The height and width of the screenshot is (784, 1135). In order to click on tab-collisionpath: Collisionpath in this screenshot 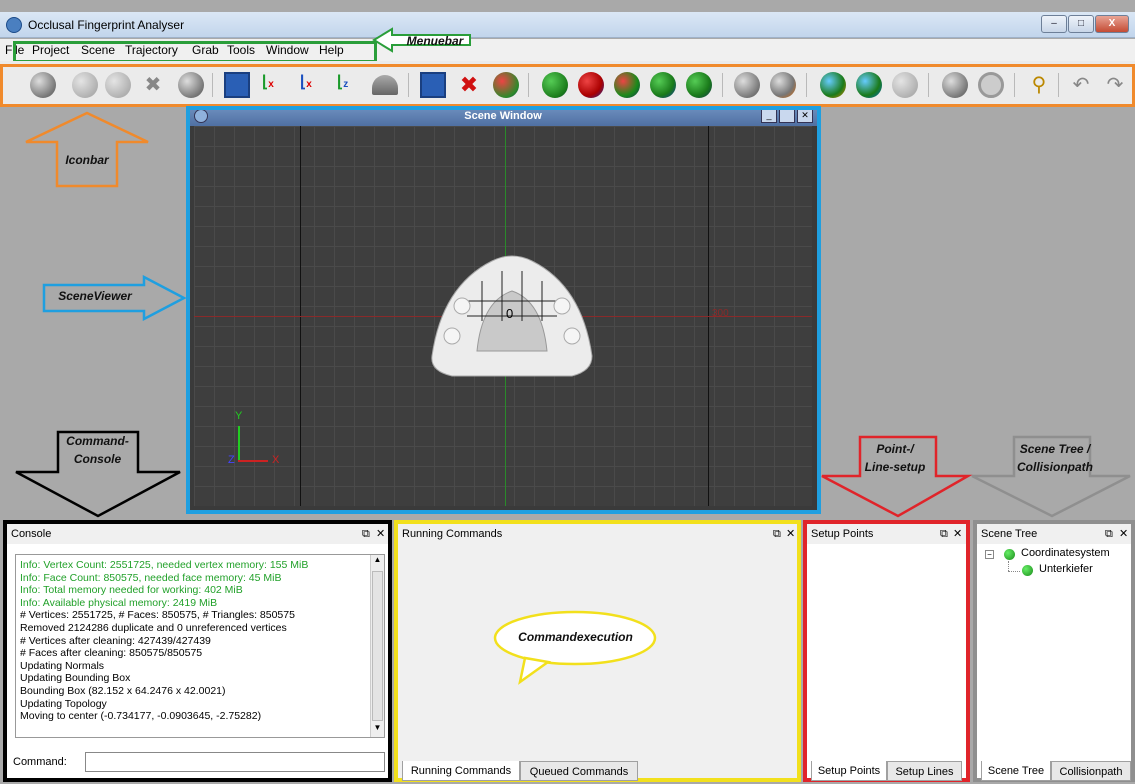, I will do `click(1091, 771)`.